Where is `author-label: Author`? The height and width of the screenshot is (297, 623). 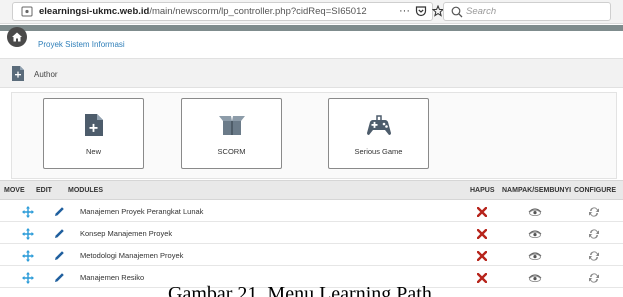 author-label: Author is located at coordinates (46, 74).